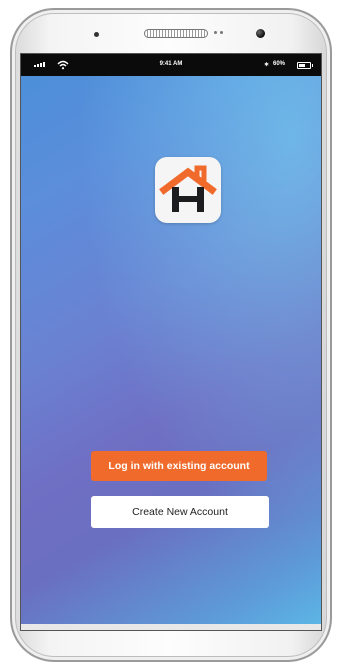 This screenshot has width=342, height=670. I want to click on status-bar: 9:41 AM ∗ 60%, so click(171, 65).